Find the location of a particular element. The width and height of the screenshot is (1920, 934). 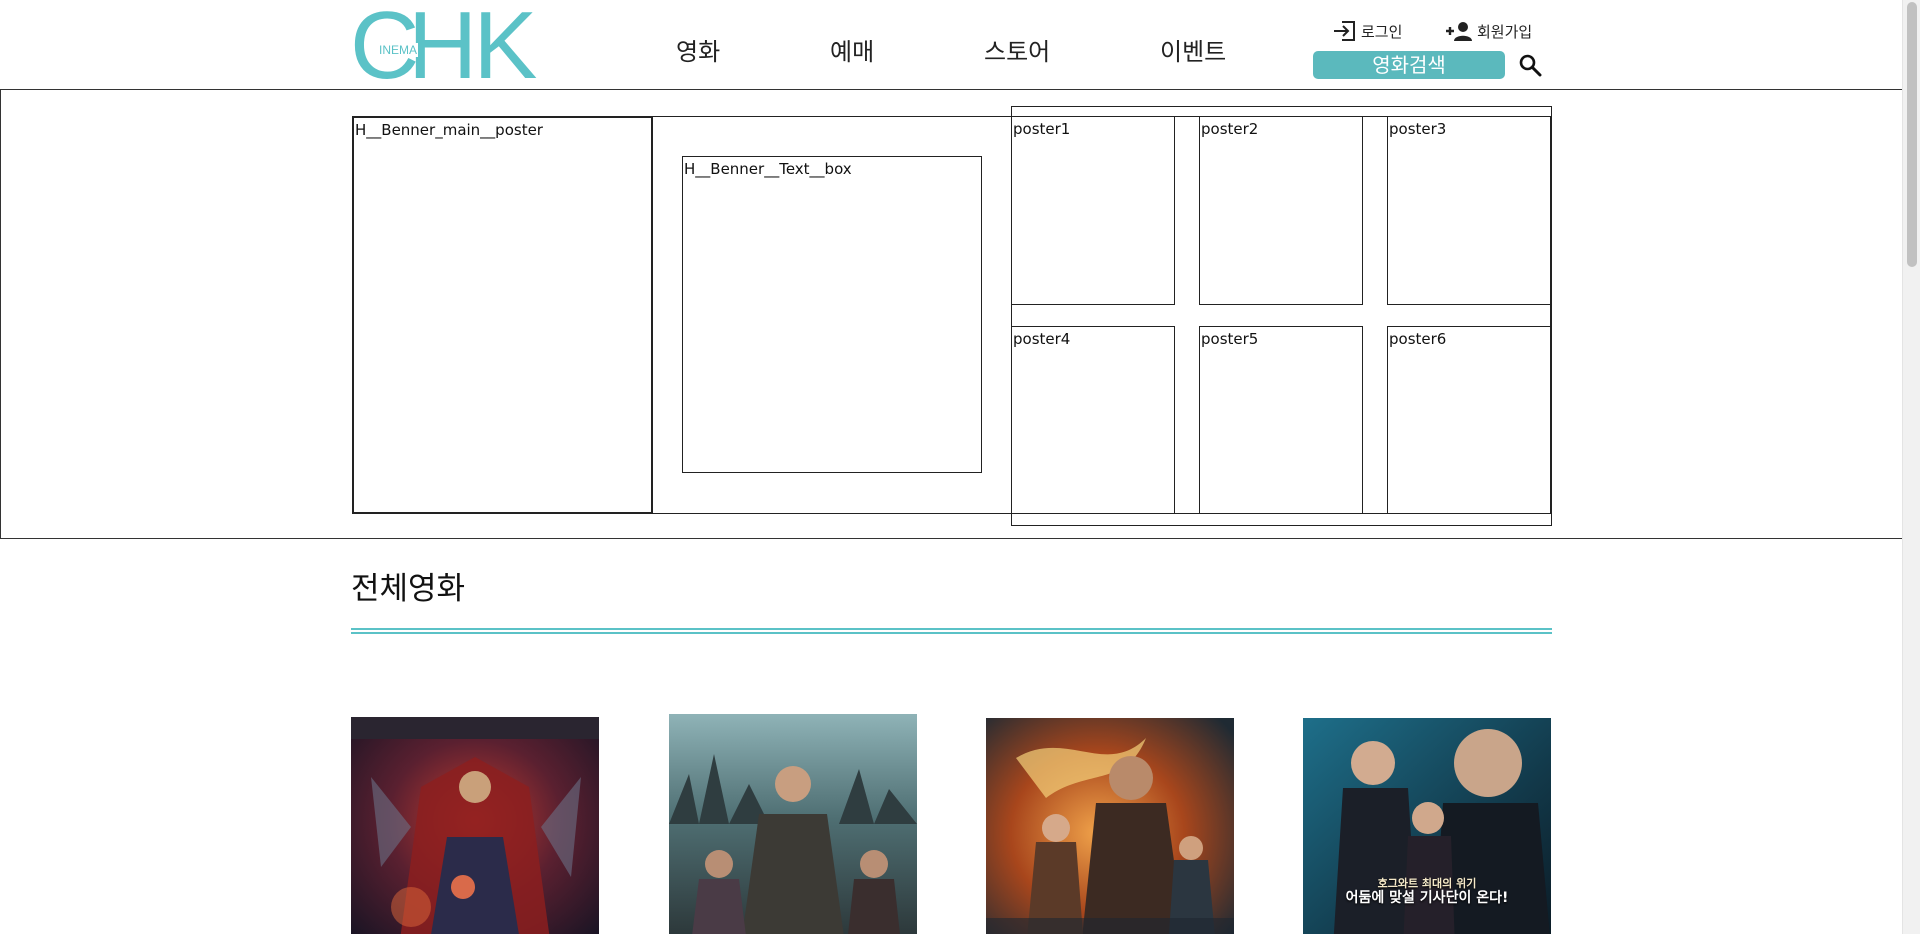

movie-poster-3-artwork is located at coordinates (1110, 826).